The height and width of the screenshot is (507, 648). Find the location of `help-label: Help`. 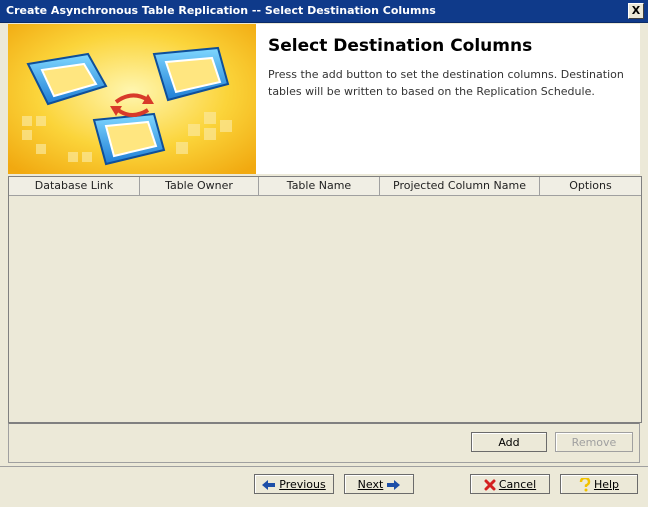

help-label: Help is located at coordinates (606, 484).